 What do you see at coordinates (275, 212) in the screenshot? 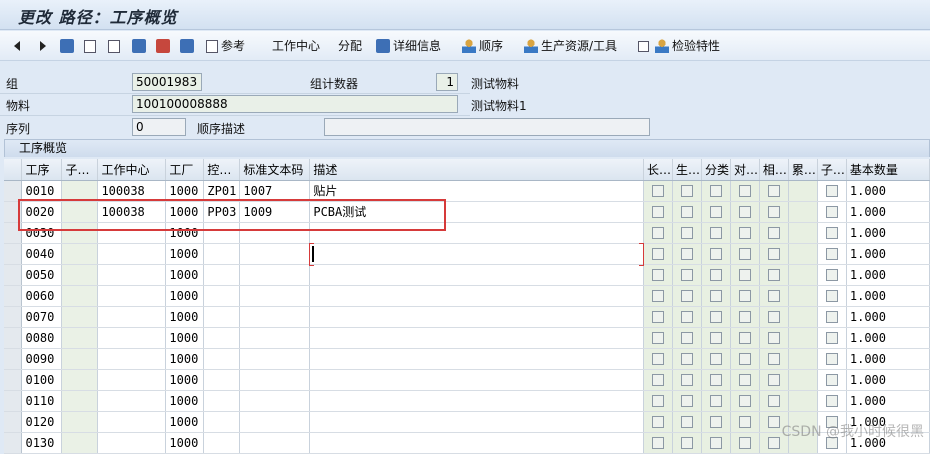
I see `standard-text-key-cell: 1009` at bounding box center [275, 212].